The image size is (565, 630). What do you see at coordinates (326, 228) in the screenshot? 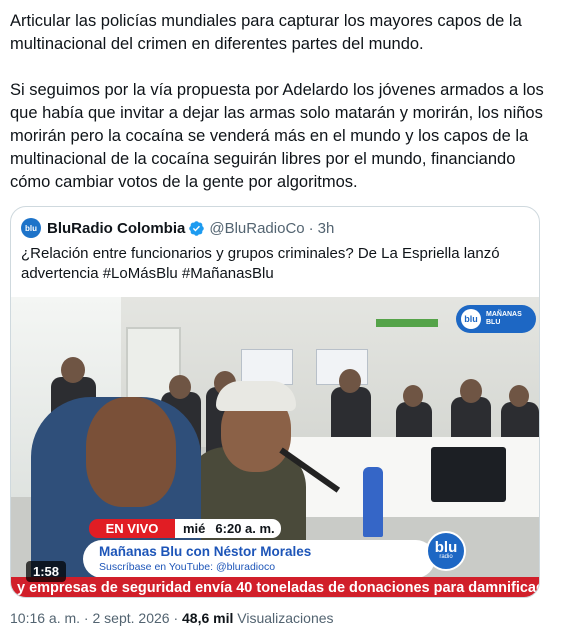
I see `quoted-timestamp: 3h` at bounding box center [326, 228].